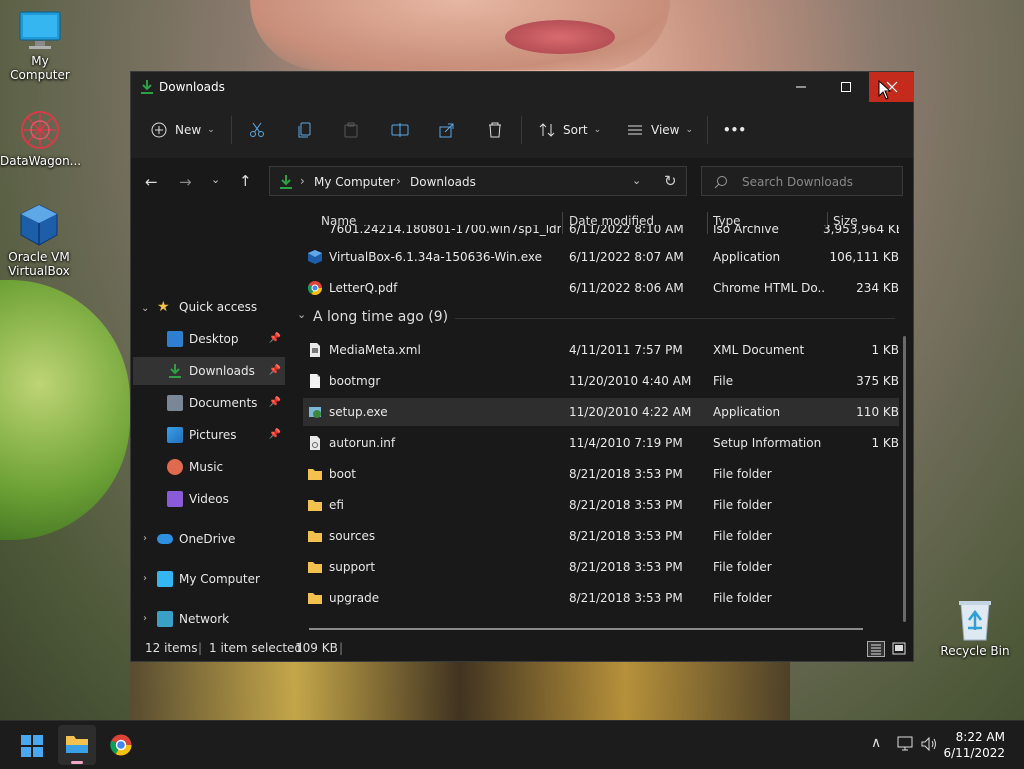  What do you see at coordinates (734, 130) in the screenshot?
I see `more-button: •••` at bounding box center [734, 130].